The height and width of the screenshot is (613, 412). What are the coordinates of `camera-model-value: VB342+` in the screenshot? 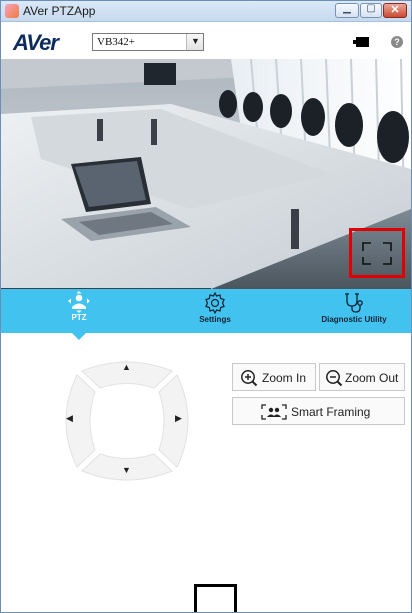 It's located at (116, 42).